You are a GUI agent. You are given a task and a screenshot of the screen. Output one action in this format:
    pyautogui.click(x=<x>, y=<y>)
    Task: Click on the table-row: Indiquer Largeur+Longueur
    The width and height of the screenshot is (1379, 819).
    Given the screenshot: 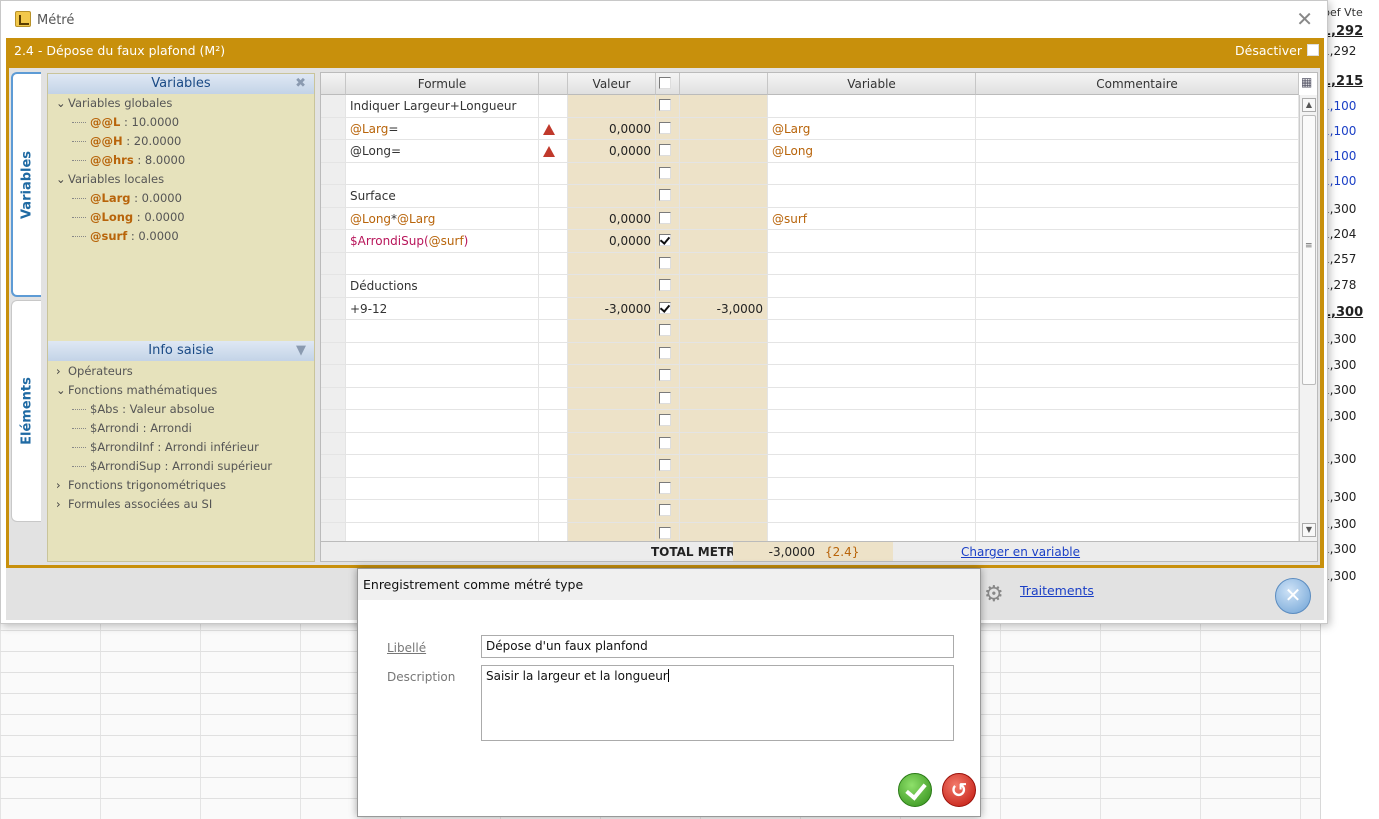 What is the action you would take?
    pyautogui.click(x=810, y=106)
    